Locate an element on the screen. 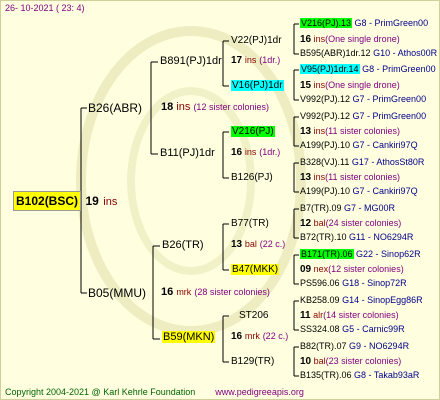  gen2-stats-3-number: 13 is located at coordinates (237, 244).